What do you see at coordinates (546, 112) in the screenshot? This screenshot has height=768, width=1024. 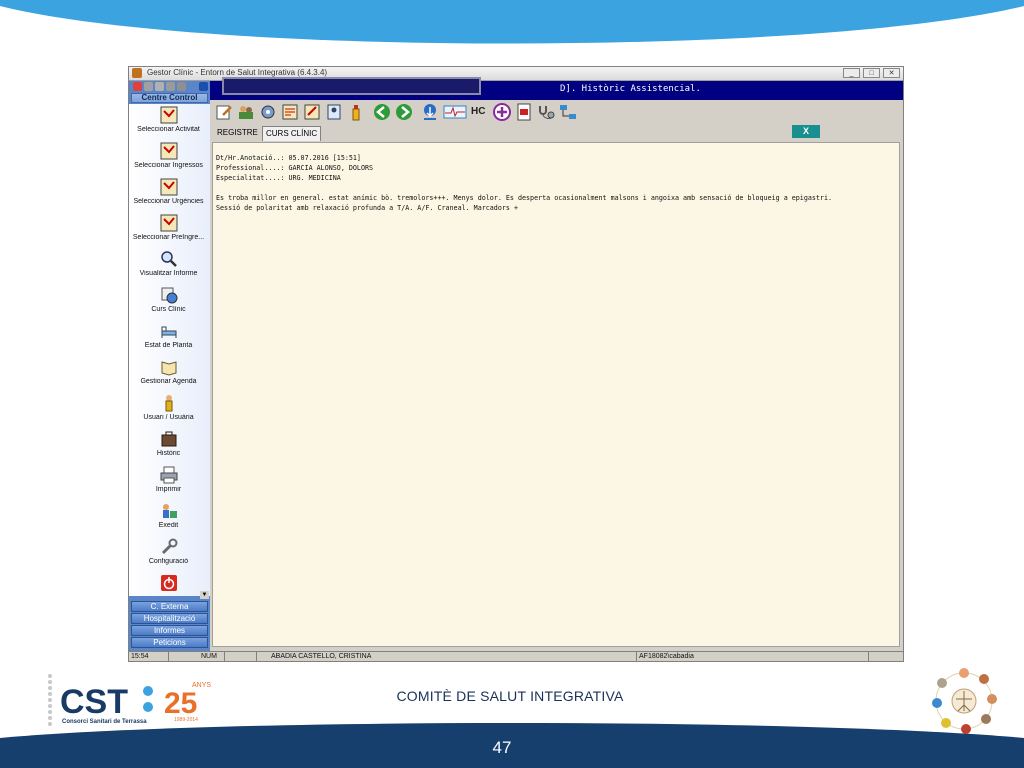 I see `stethoscope-icon` at bounding box center [546, 112].